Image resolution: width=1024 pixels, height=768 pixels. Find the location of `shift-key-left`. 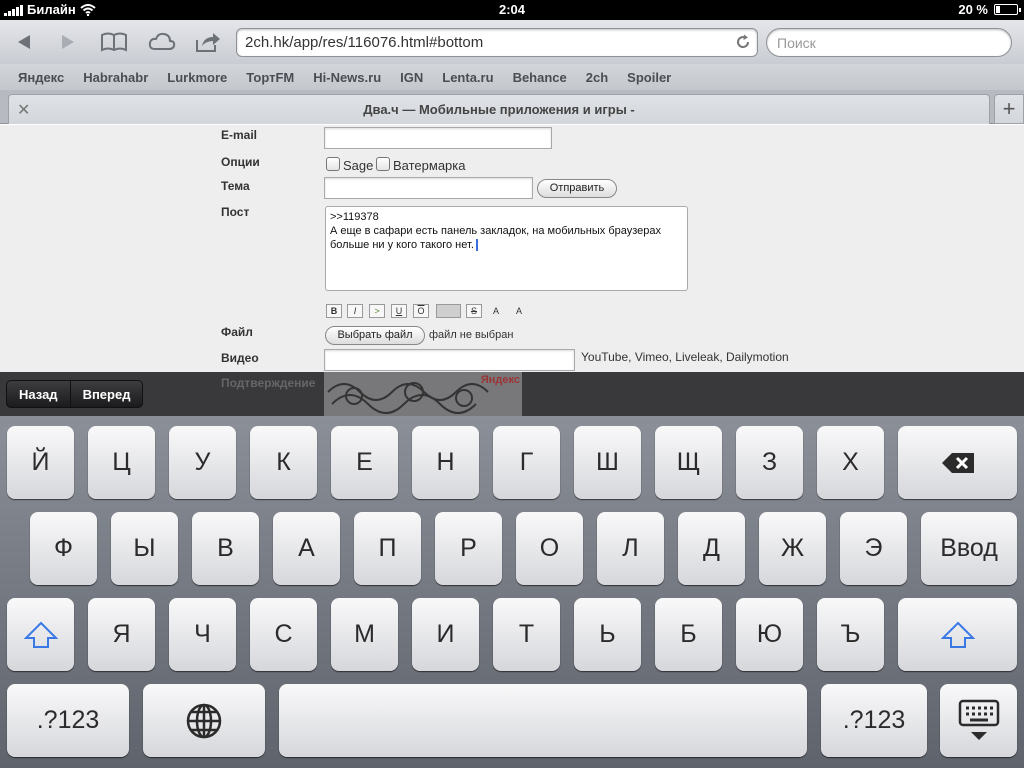

shift-key-left is located at coordinates (40, 634).